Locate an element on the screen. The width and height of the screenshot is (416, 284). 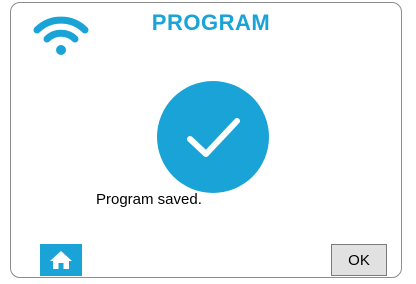
home-icon is located at coordinates (61, 260).